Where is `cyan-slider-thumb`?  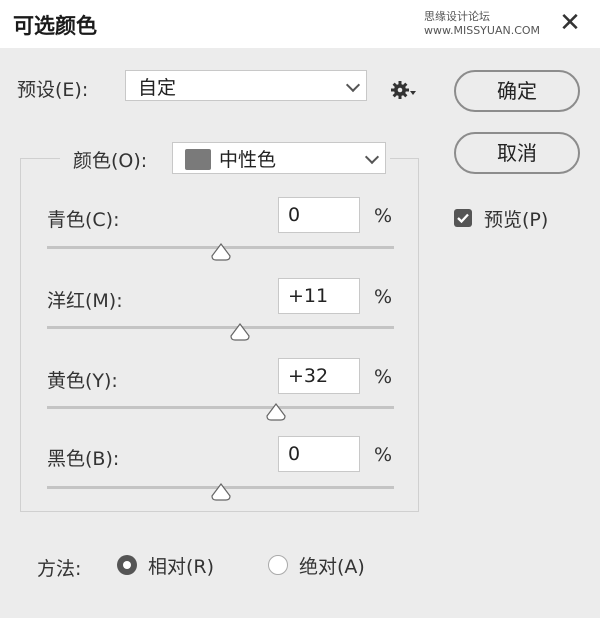
cyan-slider-thumb is located at coordinates (221, 252).